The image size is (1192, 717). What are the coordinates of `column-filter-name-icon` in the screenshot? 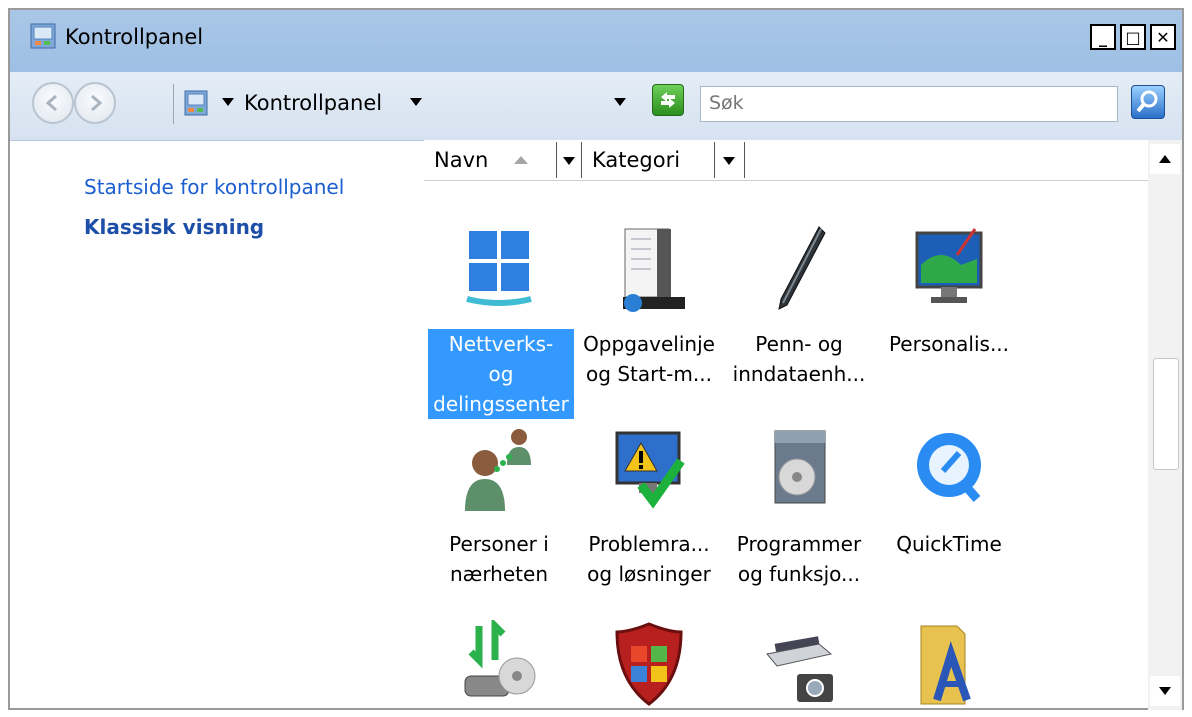 It's located at (569, 161).